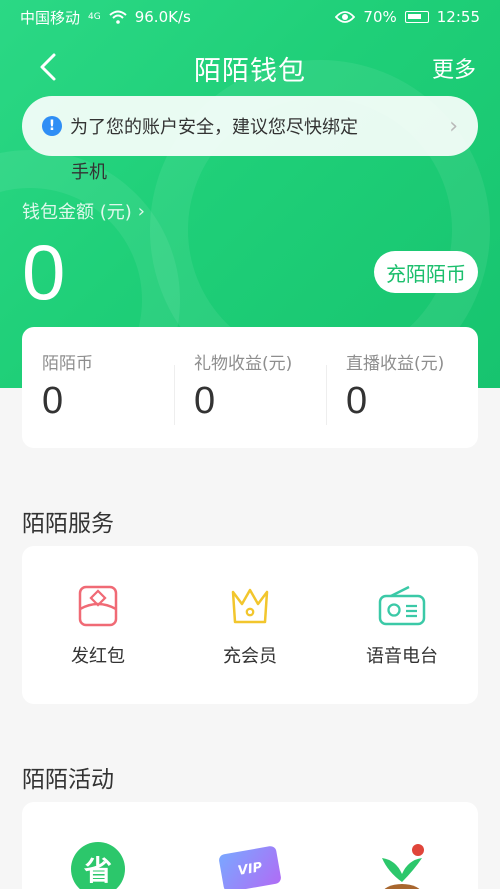 This screenshot has width=500, height=889. Describe the element at coordinates (118, 17) in the screenshot. I see `wifi-icon` at that location.